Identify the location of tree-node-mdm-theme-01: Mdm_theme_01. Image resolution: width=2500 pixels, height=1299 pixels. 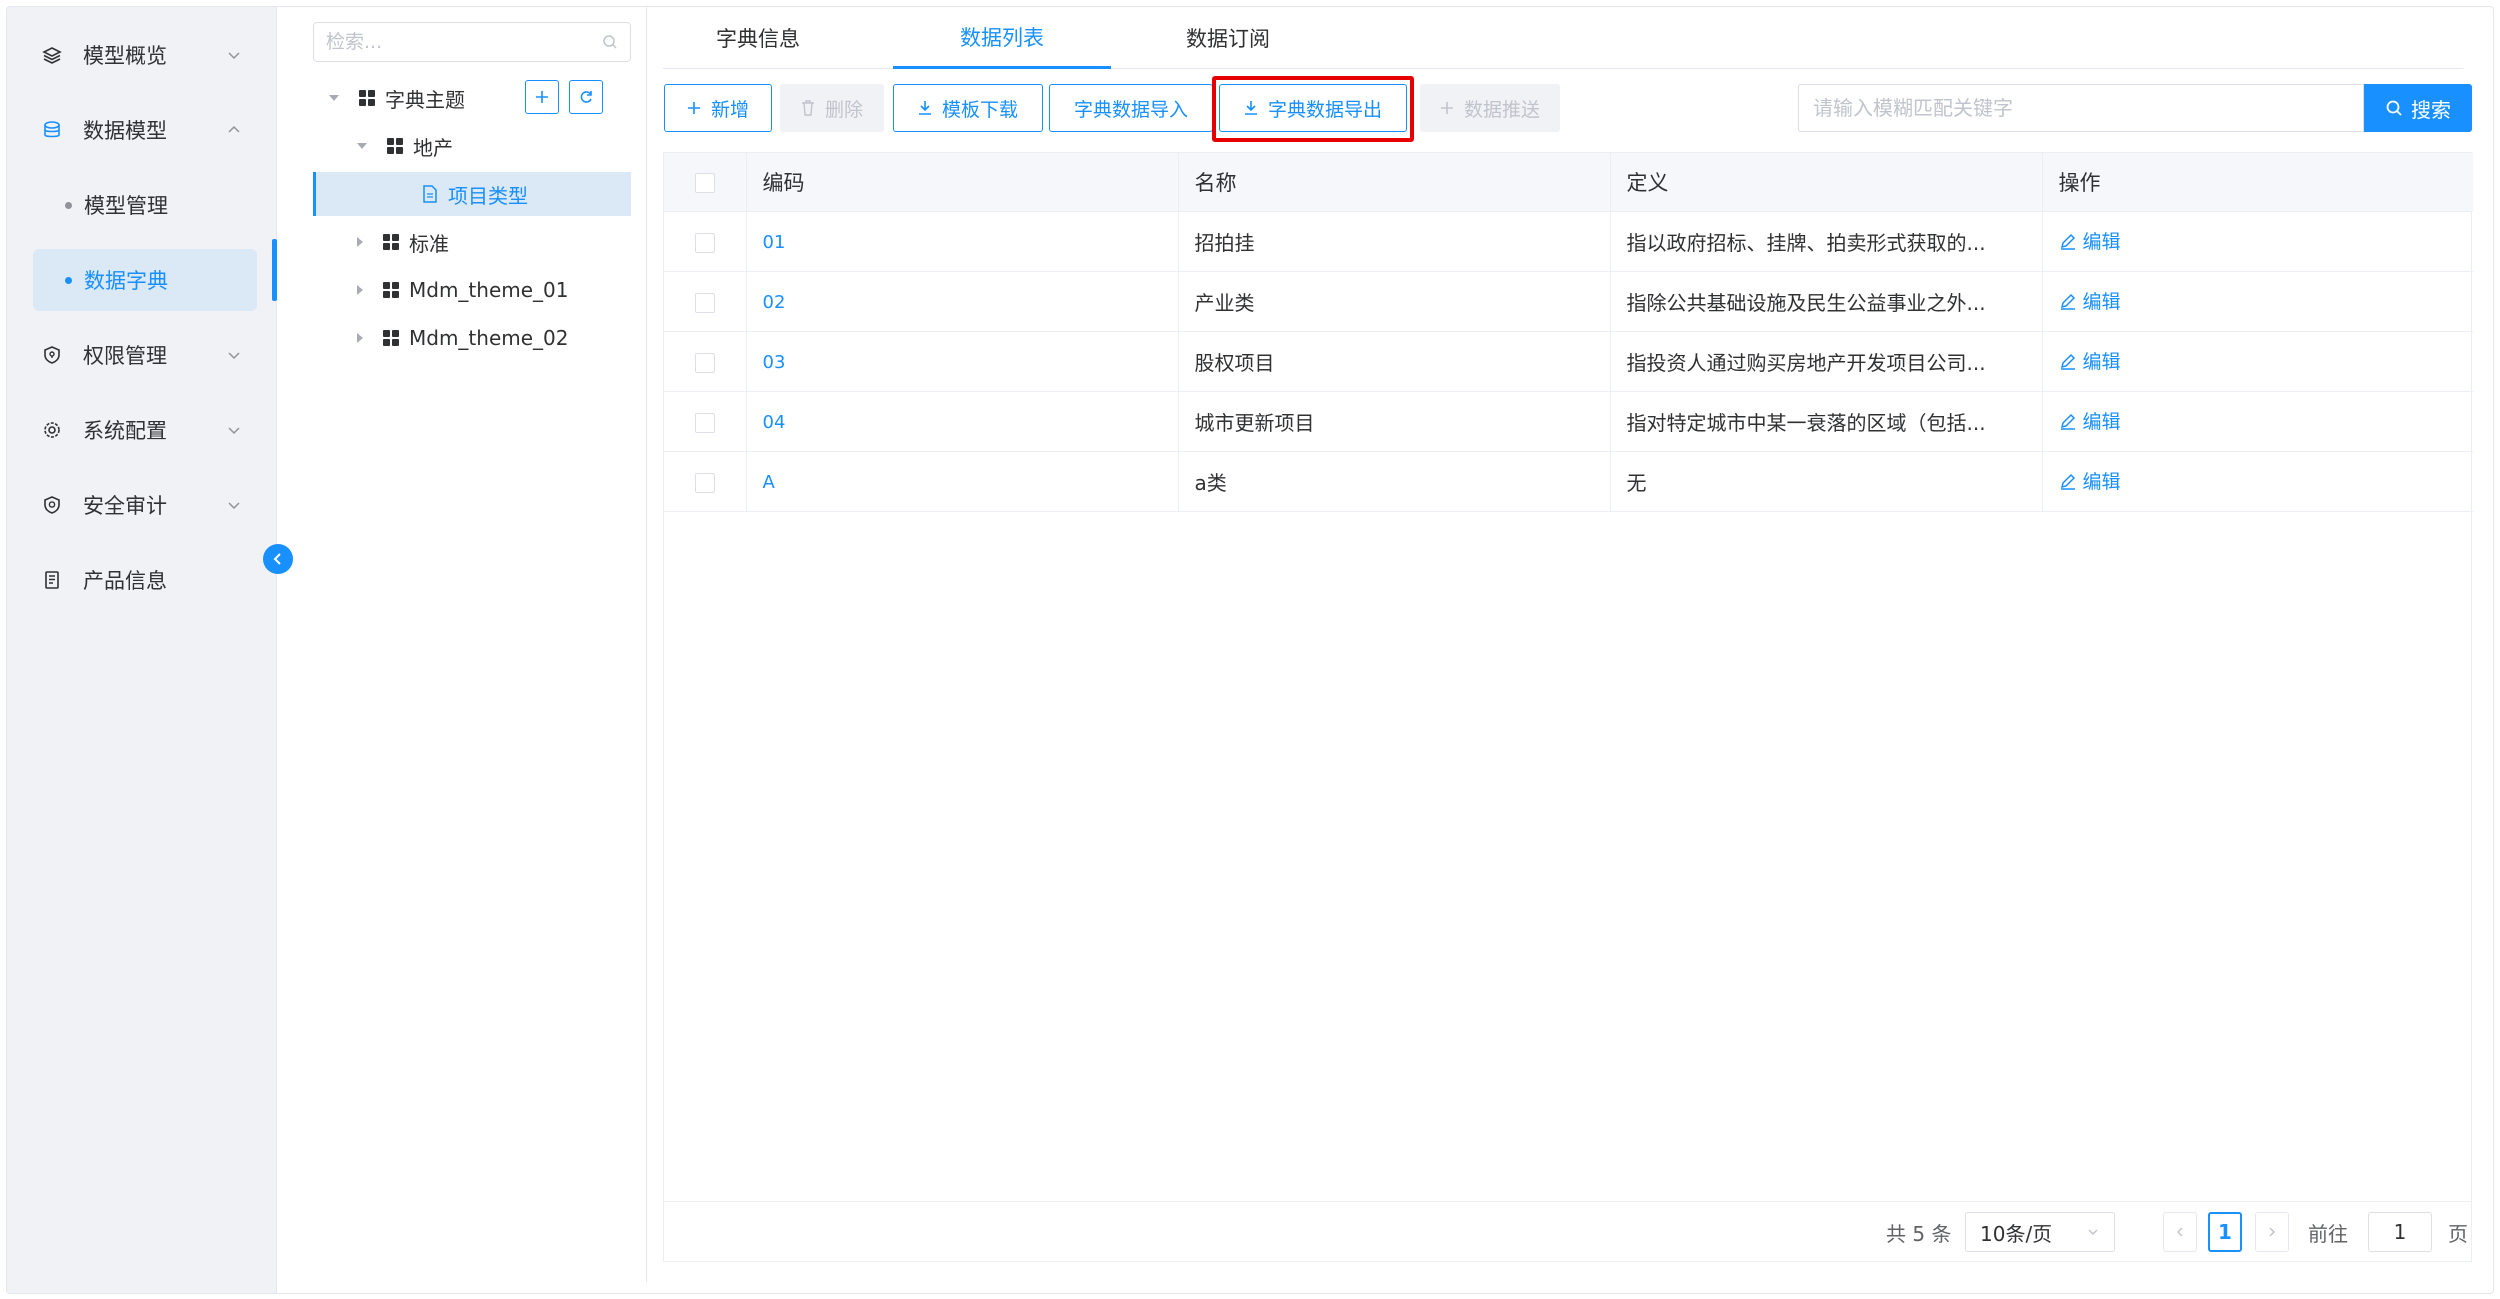
(463, 290).